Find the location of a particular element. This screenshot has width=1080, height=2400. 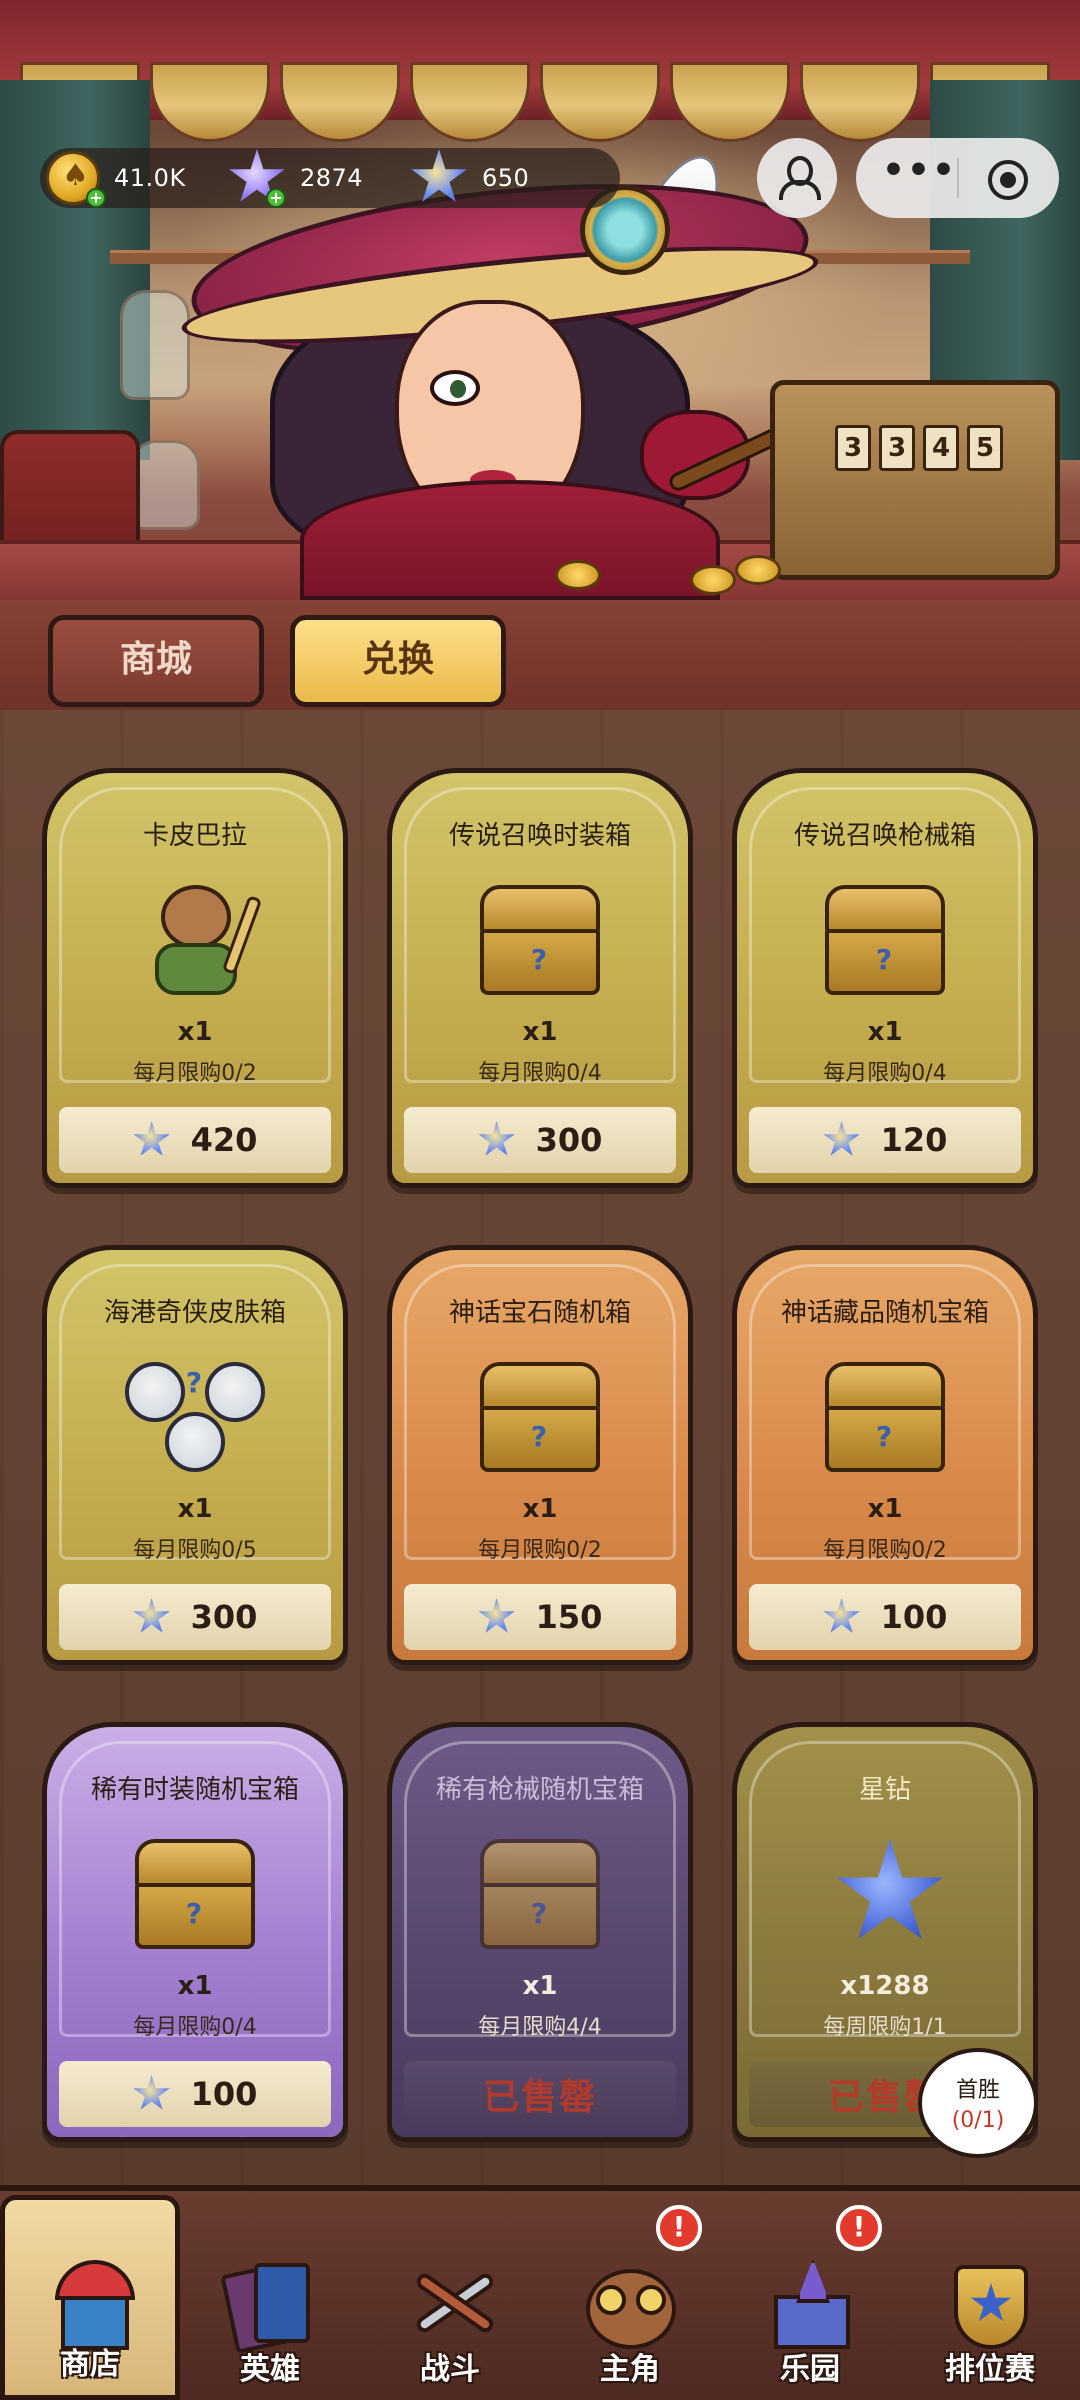

add-gold-icon: + is located at coordinates (96, 198).